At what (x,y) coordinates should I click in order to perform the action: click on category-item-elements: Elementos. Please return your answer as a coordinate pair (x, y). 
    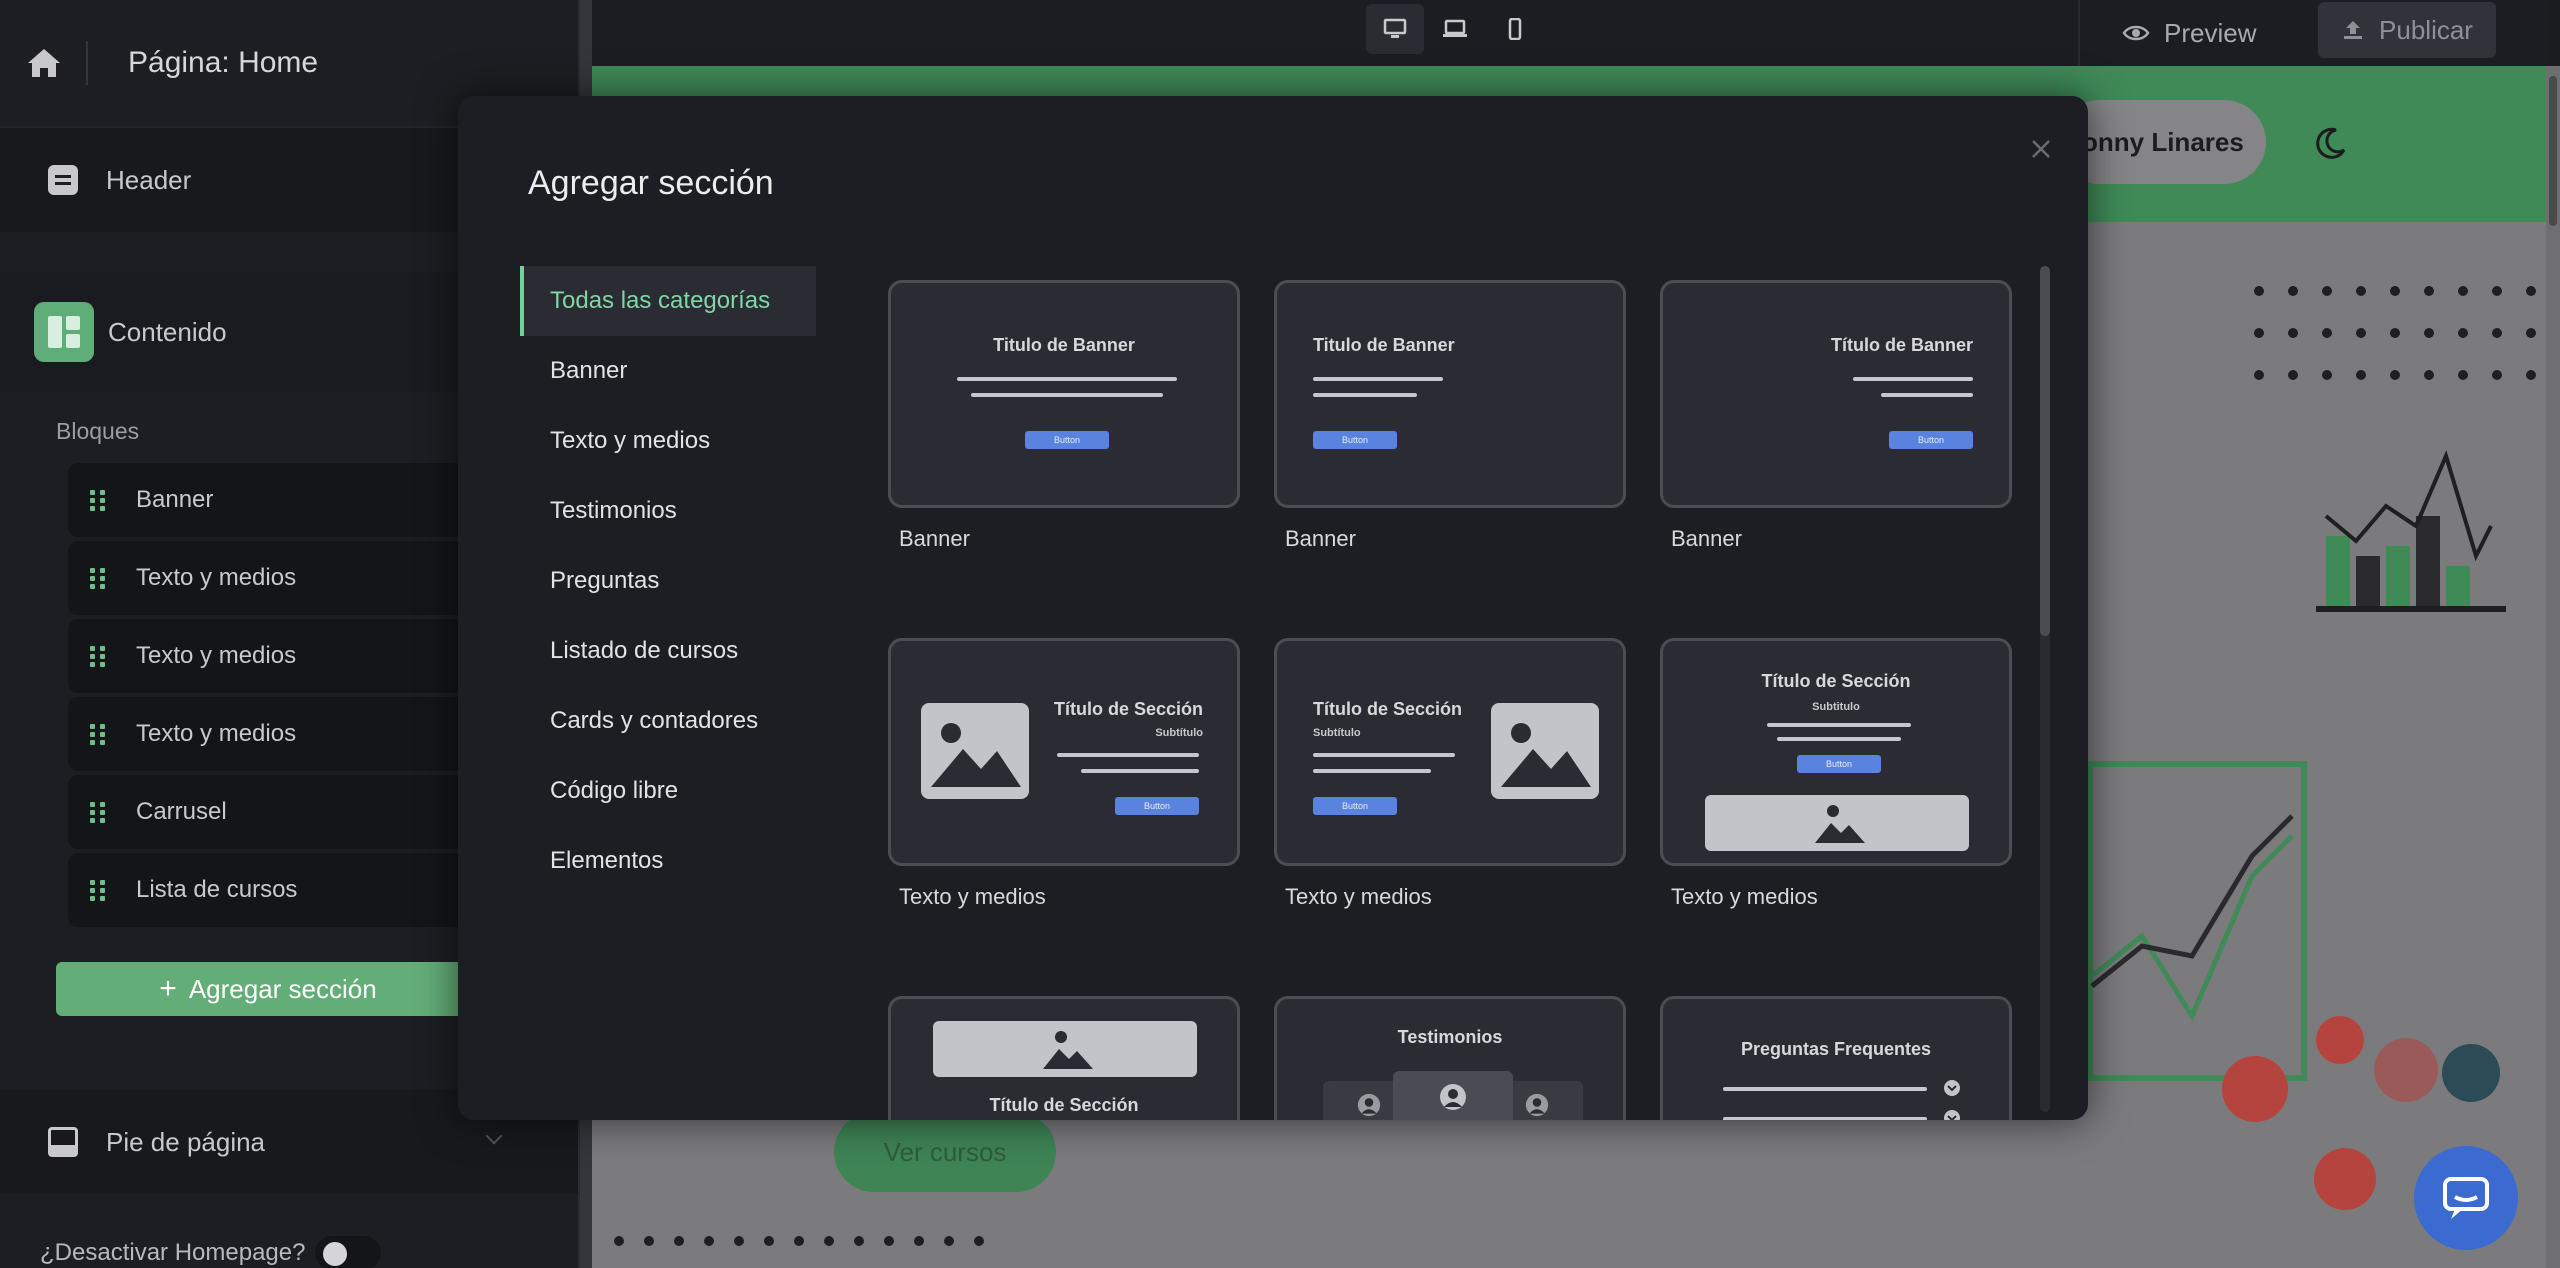
    Looking at the image, I should click on (668, 861).